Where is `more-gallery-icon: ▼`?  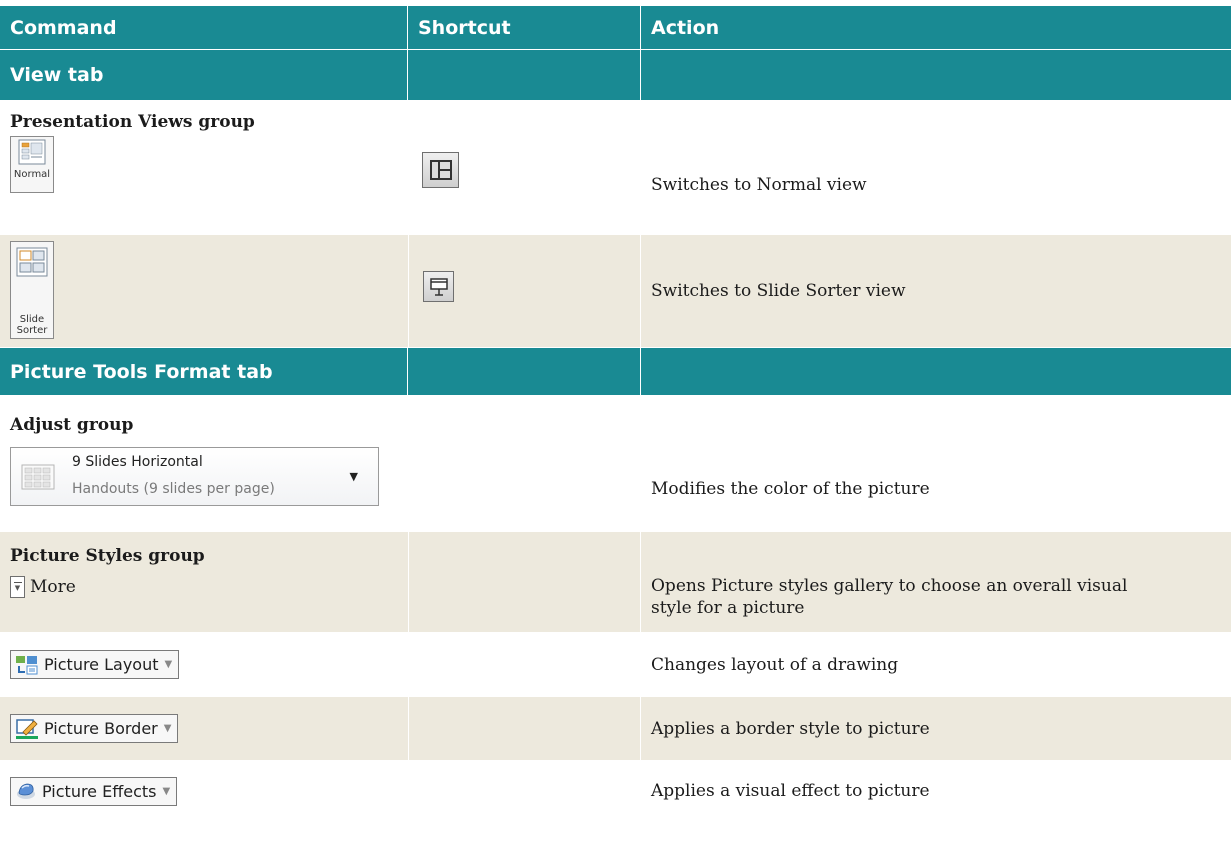
more-gallery-icon: ▼ is located at coordinates (17, 587).